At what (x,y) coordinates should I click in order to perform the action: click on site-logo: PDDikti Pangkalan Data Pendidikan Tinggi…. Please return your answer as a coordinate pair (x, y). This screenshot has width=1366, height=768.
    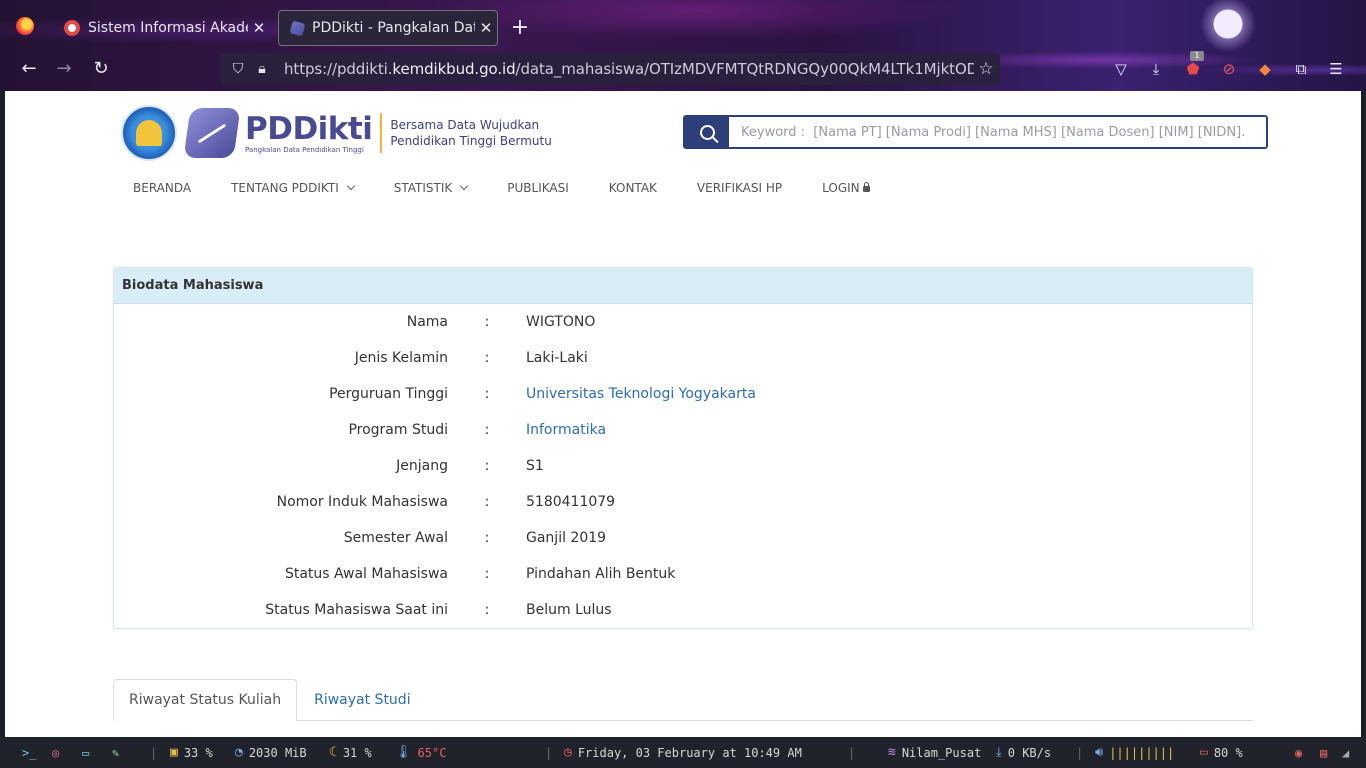
    Looking at the image, I should click on (336, 133).